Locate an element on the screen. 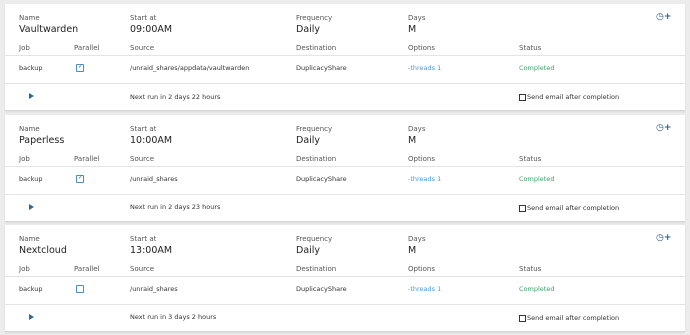 The image size is (690, 335). next-run-text: Next run in 2 days 23 hours is located at coordinates (175, 207).